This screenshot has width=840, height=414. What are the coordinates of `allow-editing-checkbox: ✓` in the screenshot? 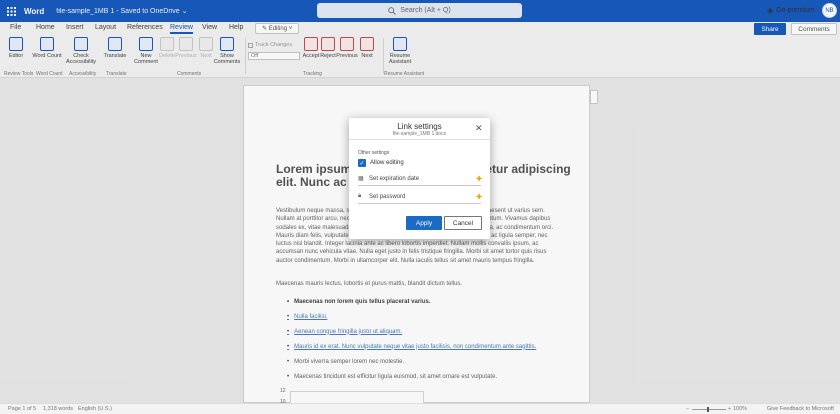 It's located at (362, 163).